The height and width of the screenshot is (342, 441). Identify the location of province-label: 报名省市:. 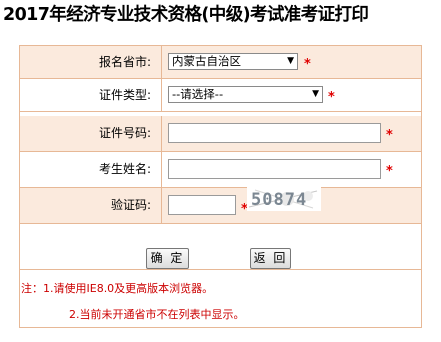
(91, 62).